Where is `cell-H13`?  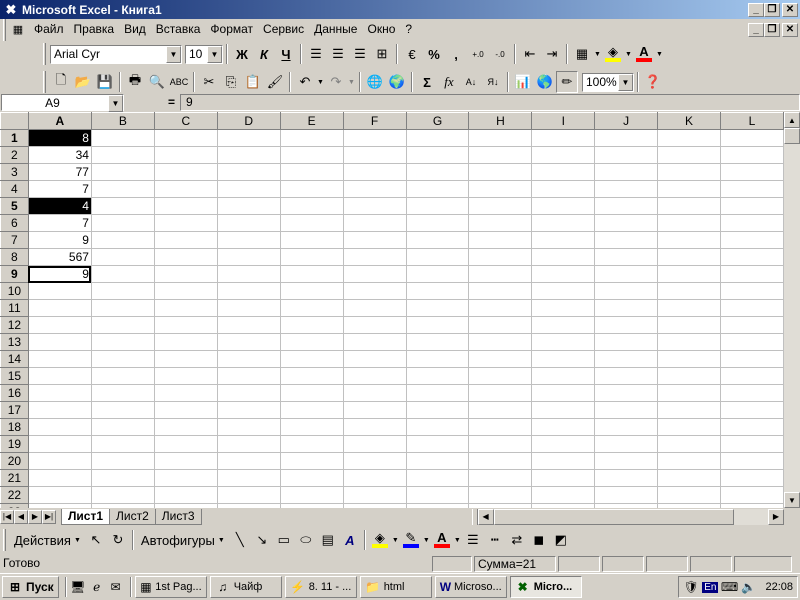
cell-H13 is located at coordinates (500, 342).